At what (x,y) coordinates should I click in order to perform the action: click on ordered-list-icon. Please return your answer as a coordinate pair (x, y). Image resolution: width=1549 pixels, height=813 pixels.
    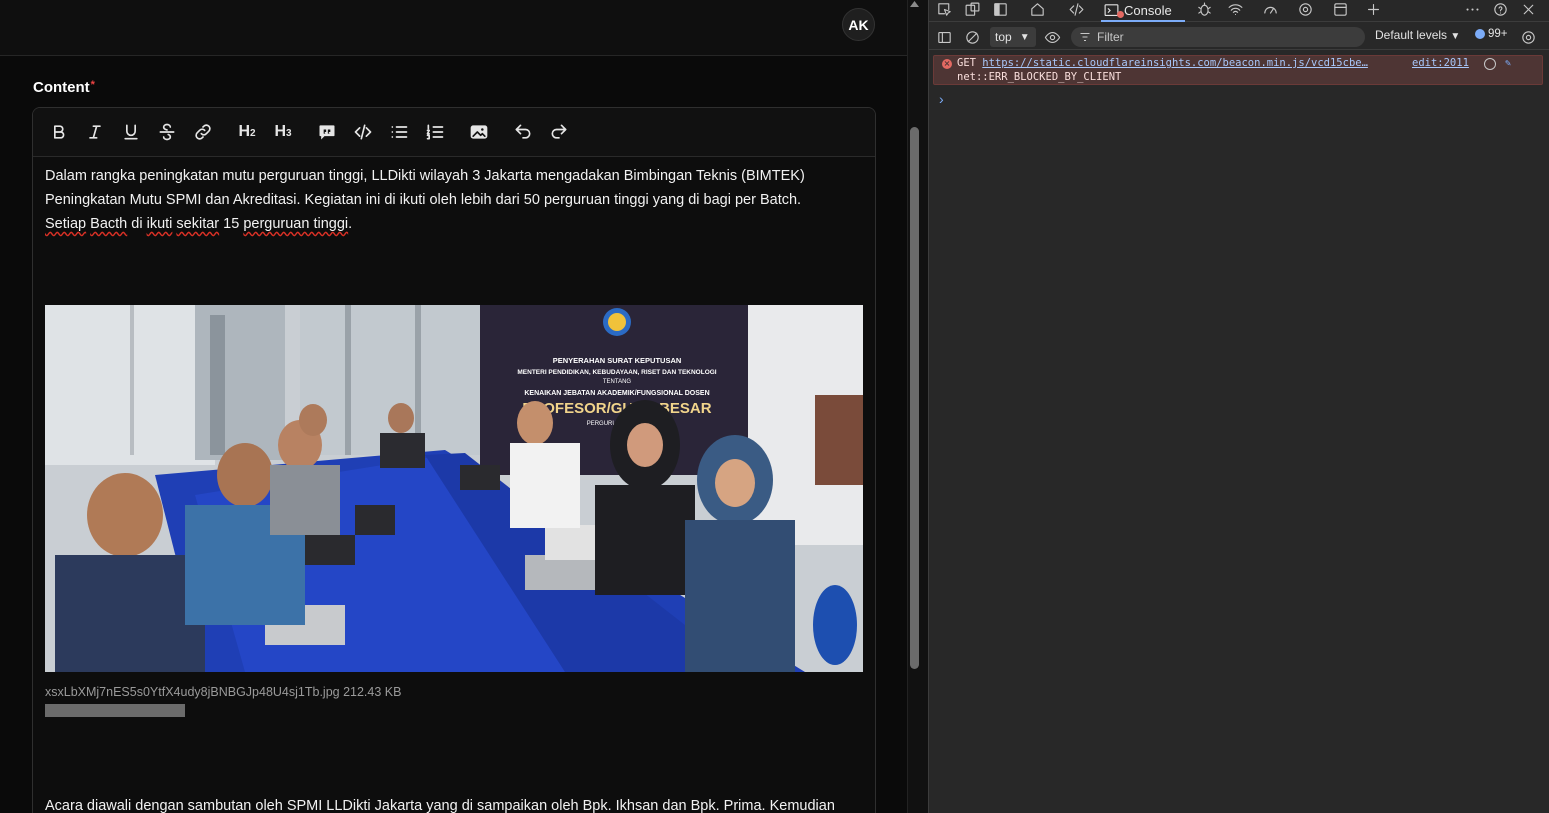
    Looking at the image, I should click on (435, 132).